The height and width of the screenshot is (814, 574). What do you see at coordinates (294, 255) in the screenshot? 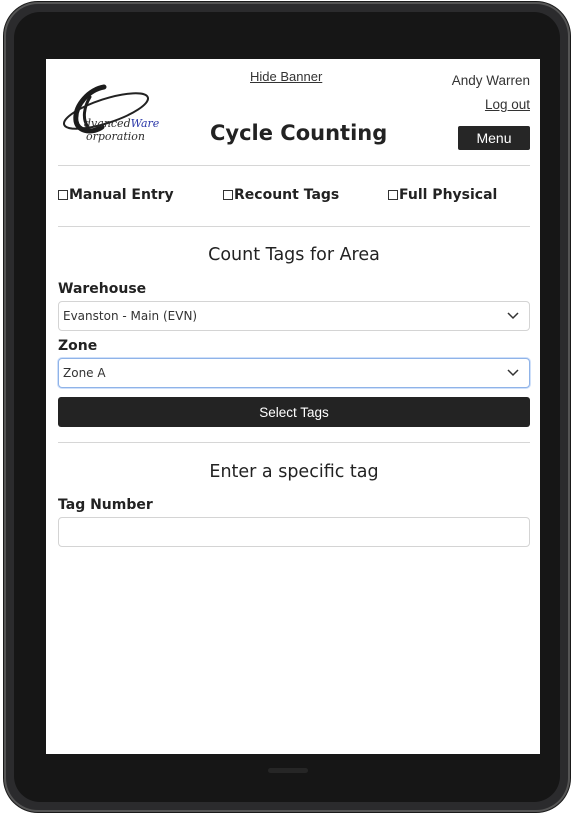
I see `count-area-heading: Count Tags for Area` at bounding box center [294, 255].